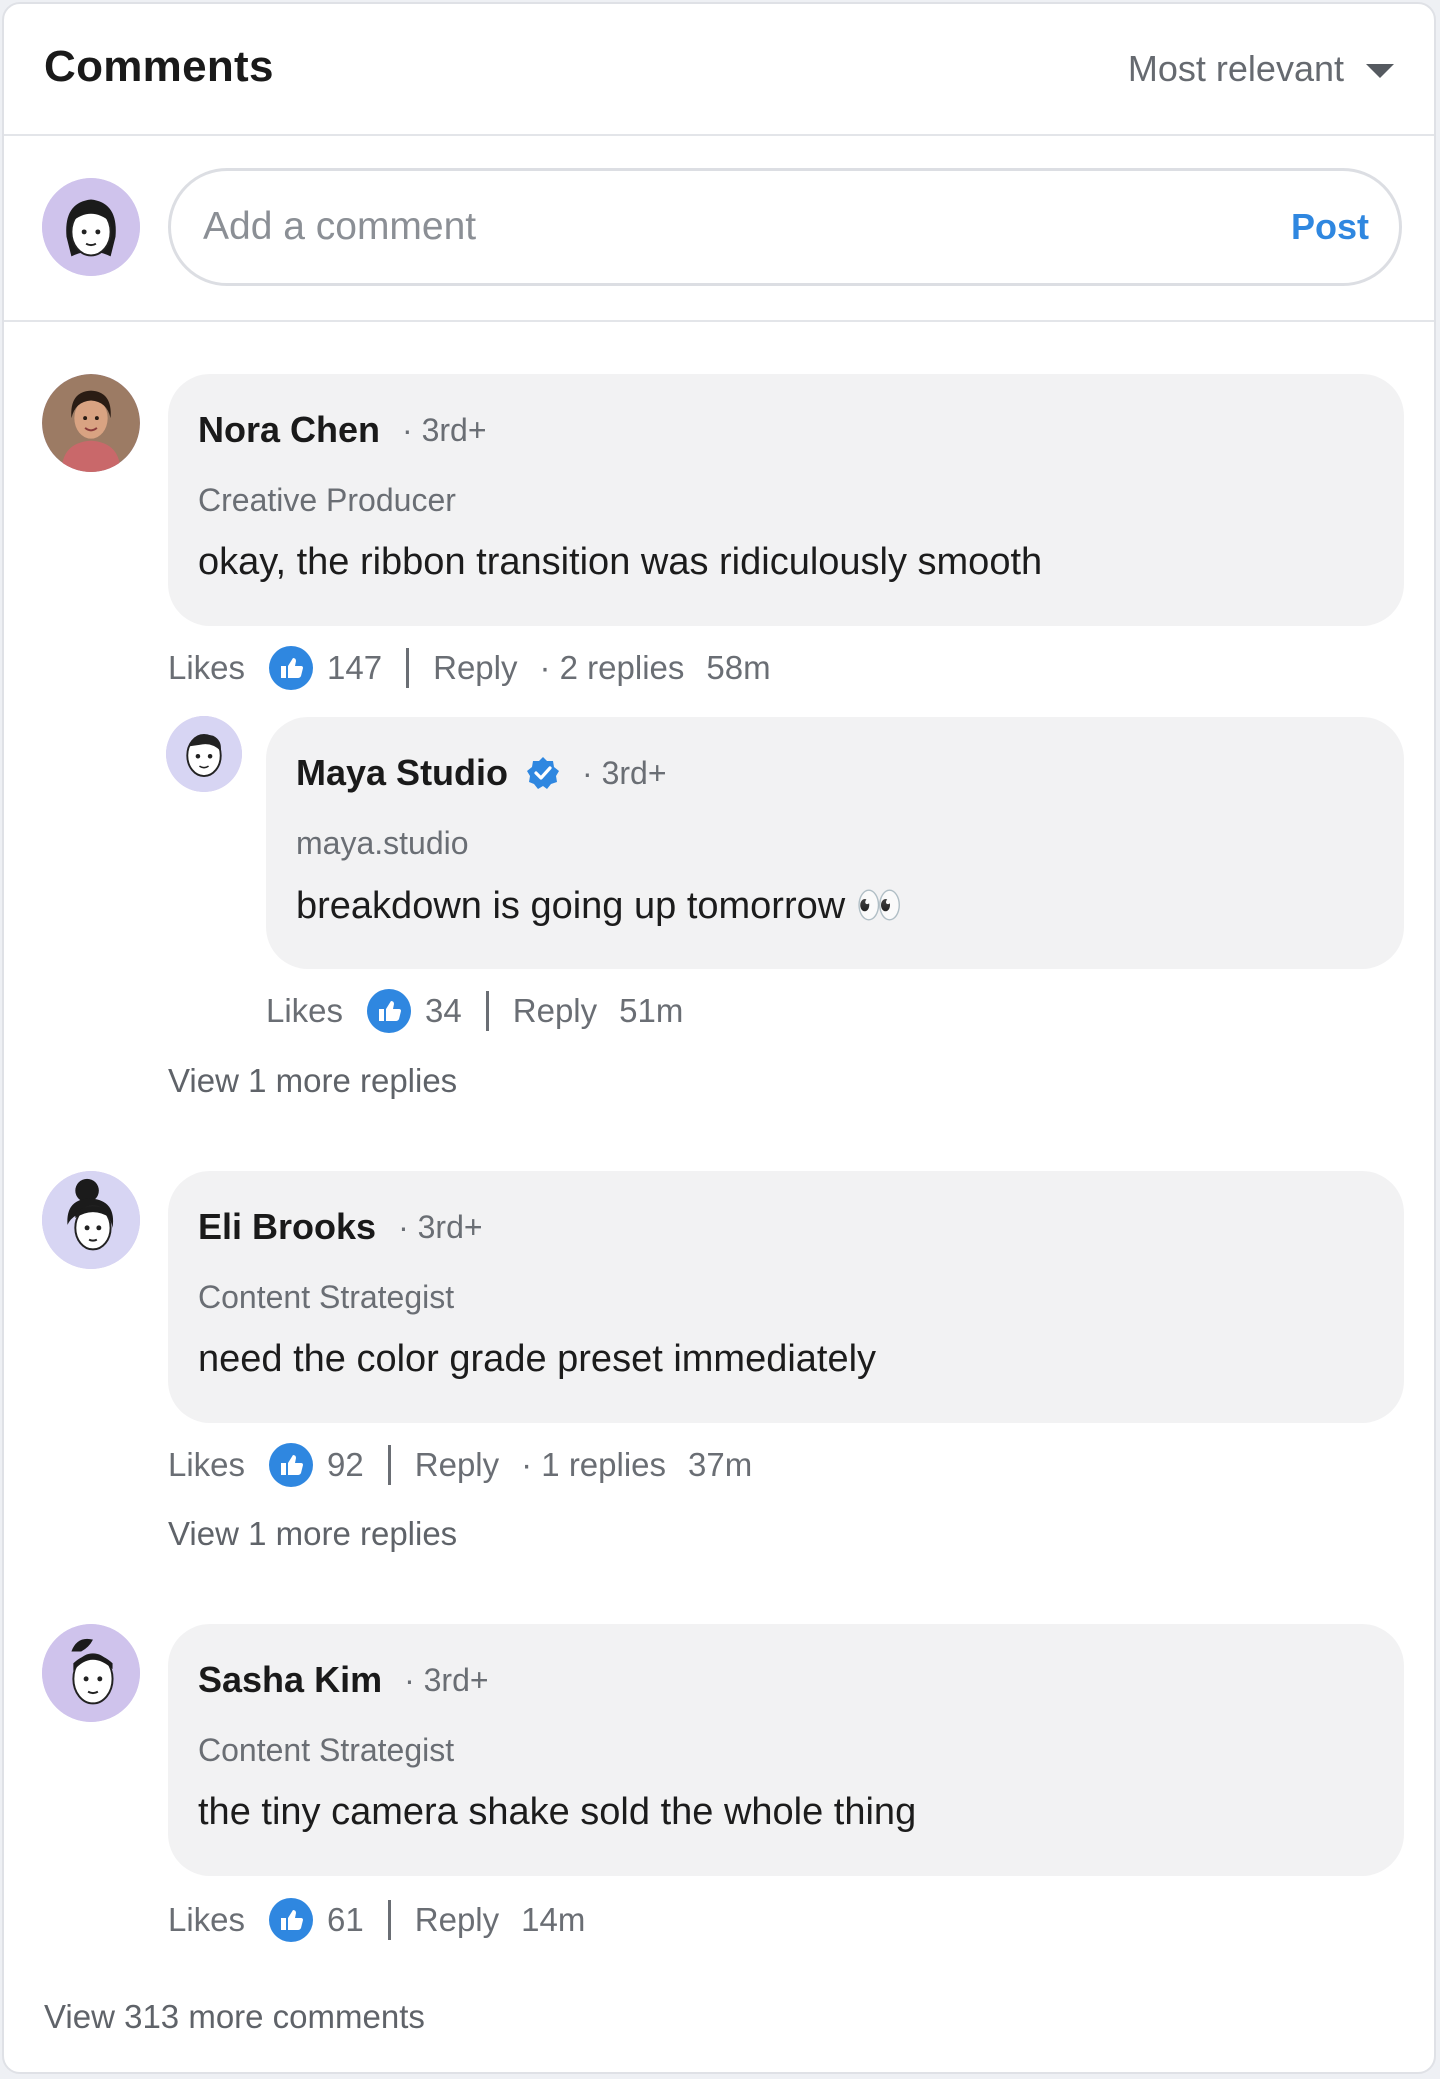 Image resolution: width=1440 pixels, height=2079 pixels. What do you see at coordinates (543, 773) in the screenshot?
I see `verified-badge-icon` at bounding box center [543, 773].